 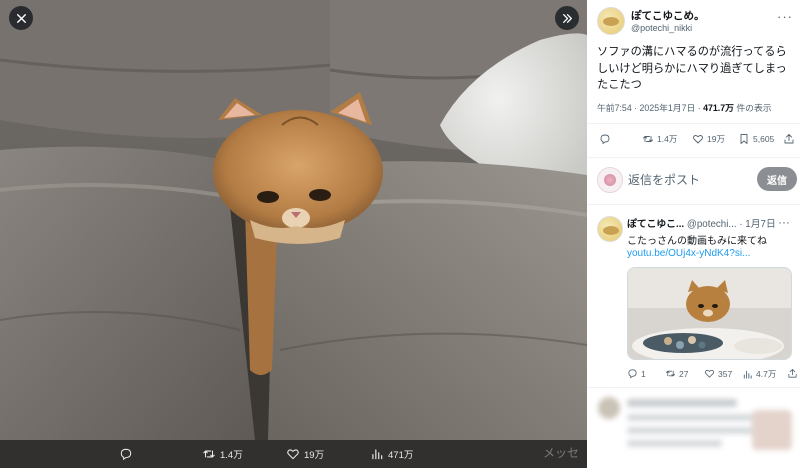 What do you see at coordinates (744, 139) in the screenshot?
I see `bookmark-icon` at bounding box center [744, 139].